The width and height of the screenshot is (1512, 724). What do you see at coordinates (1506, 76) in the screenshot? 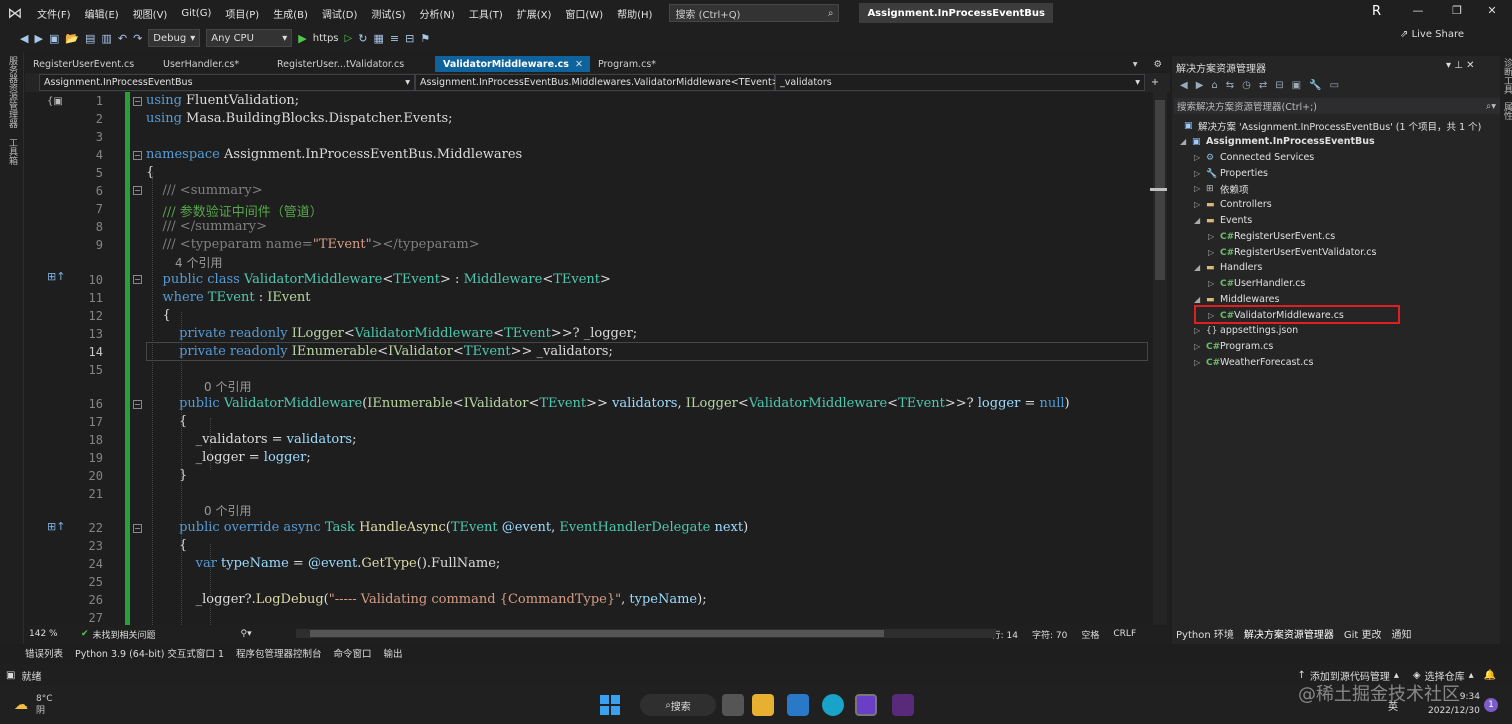
I see `diagnostic-tools-tab: 诊断工具` at bounding box center [1506, 76].